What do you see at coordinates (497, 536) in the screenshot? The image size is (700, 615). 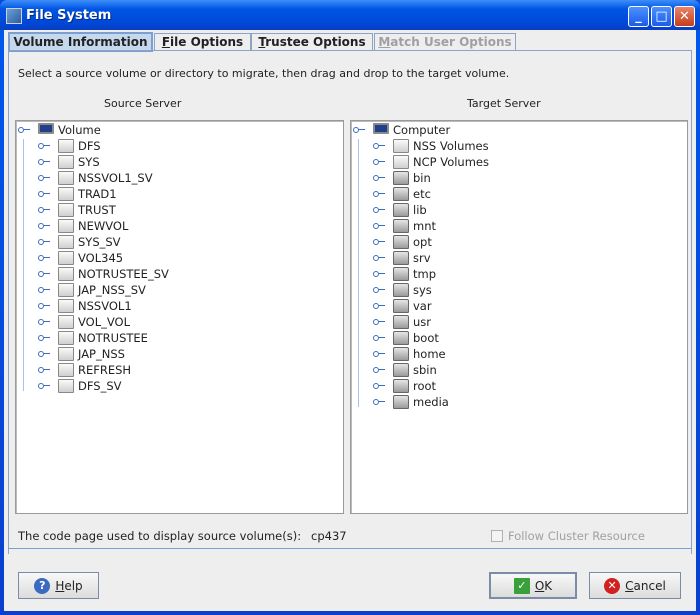 I see `follow-cluster-checkbox` at bounding box center [497, 536].